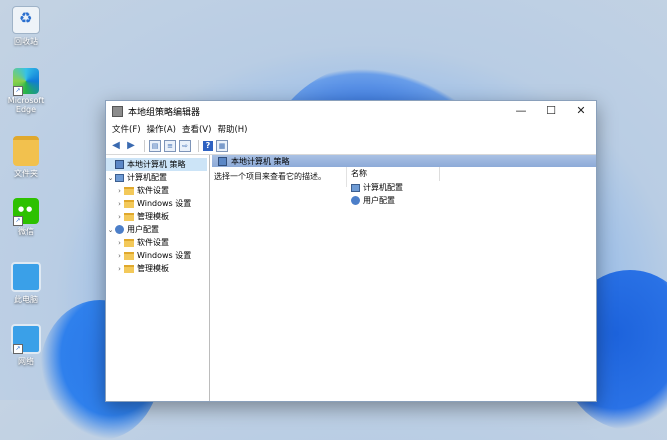 This screenshot has width=667, height=440. I want to click on wechat-icon: ↗, so click(26, 212).